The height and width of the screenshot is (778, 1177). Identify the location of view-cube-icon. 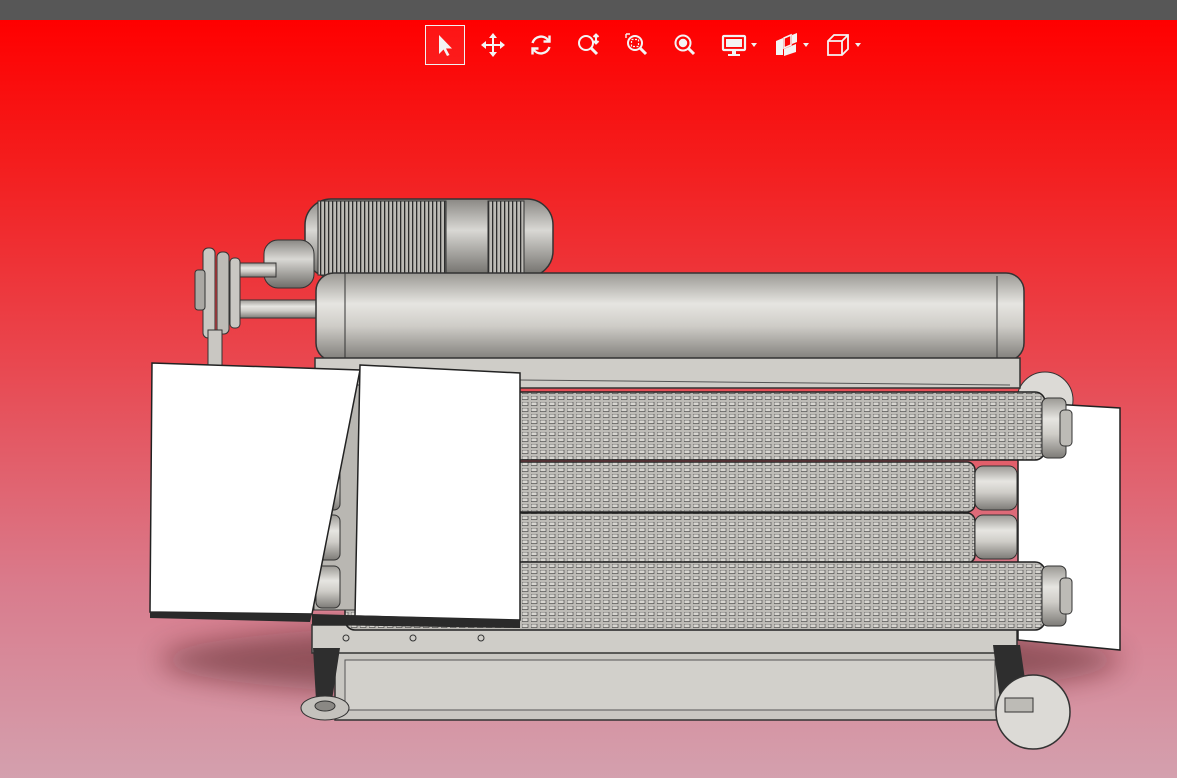
(838, 45).